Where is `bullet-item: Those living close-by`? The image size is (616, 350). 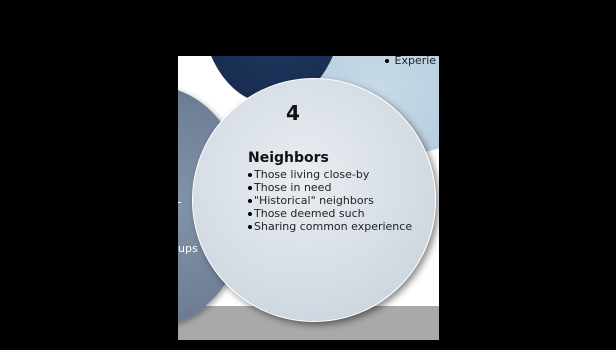 bullet-item: Those living close-by is located at coordinates (330, 174).